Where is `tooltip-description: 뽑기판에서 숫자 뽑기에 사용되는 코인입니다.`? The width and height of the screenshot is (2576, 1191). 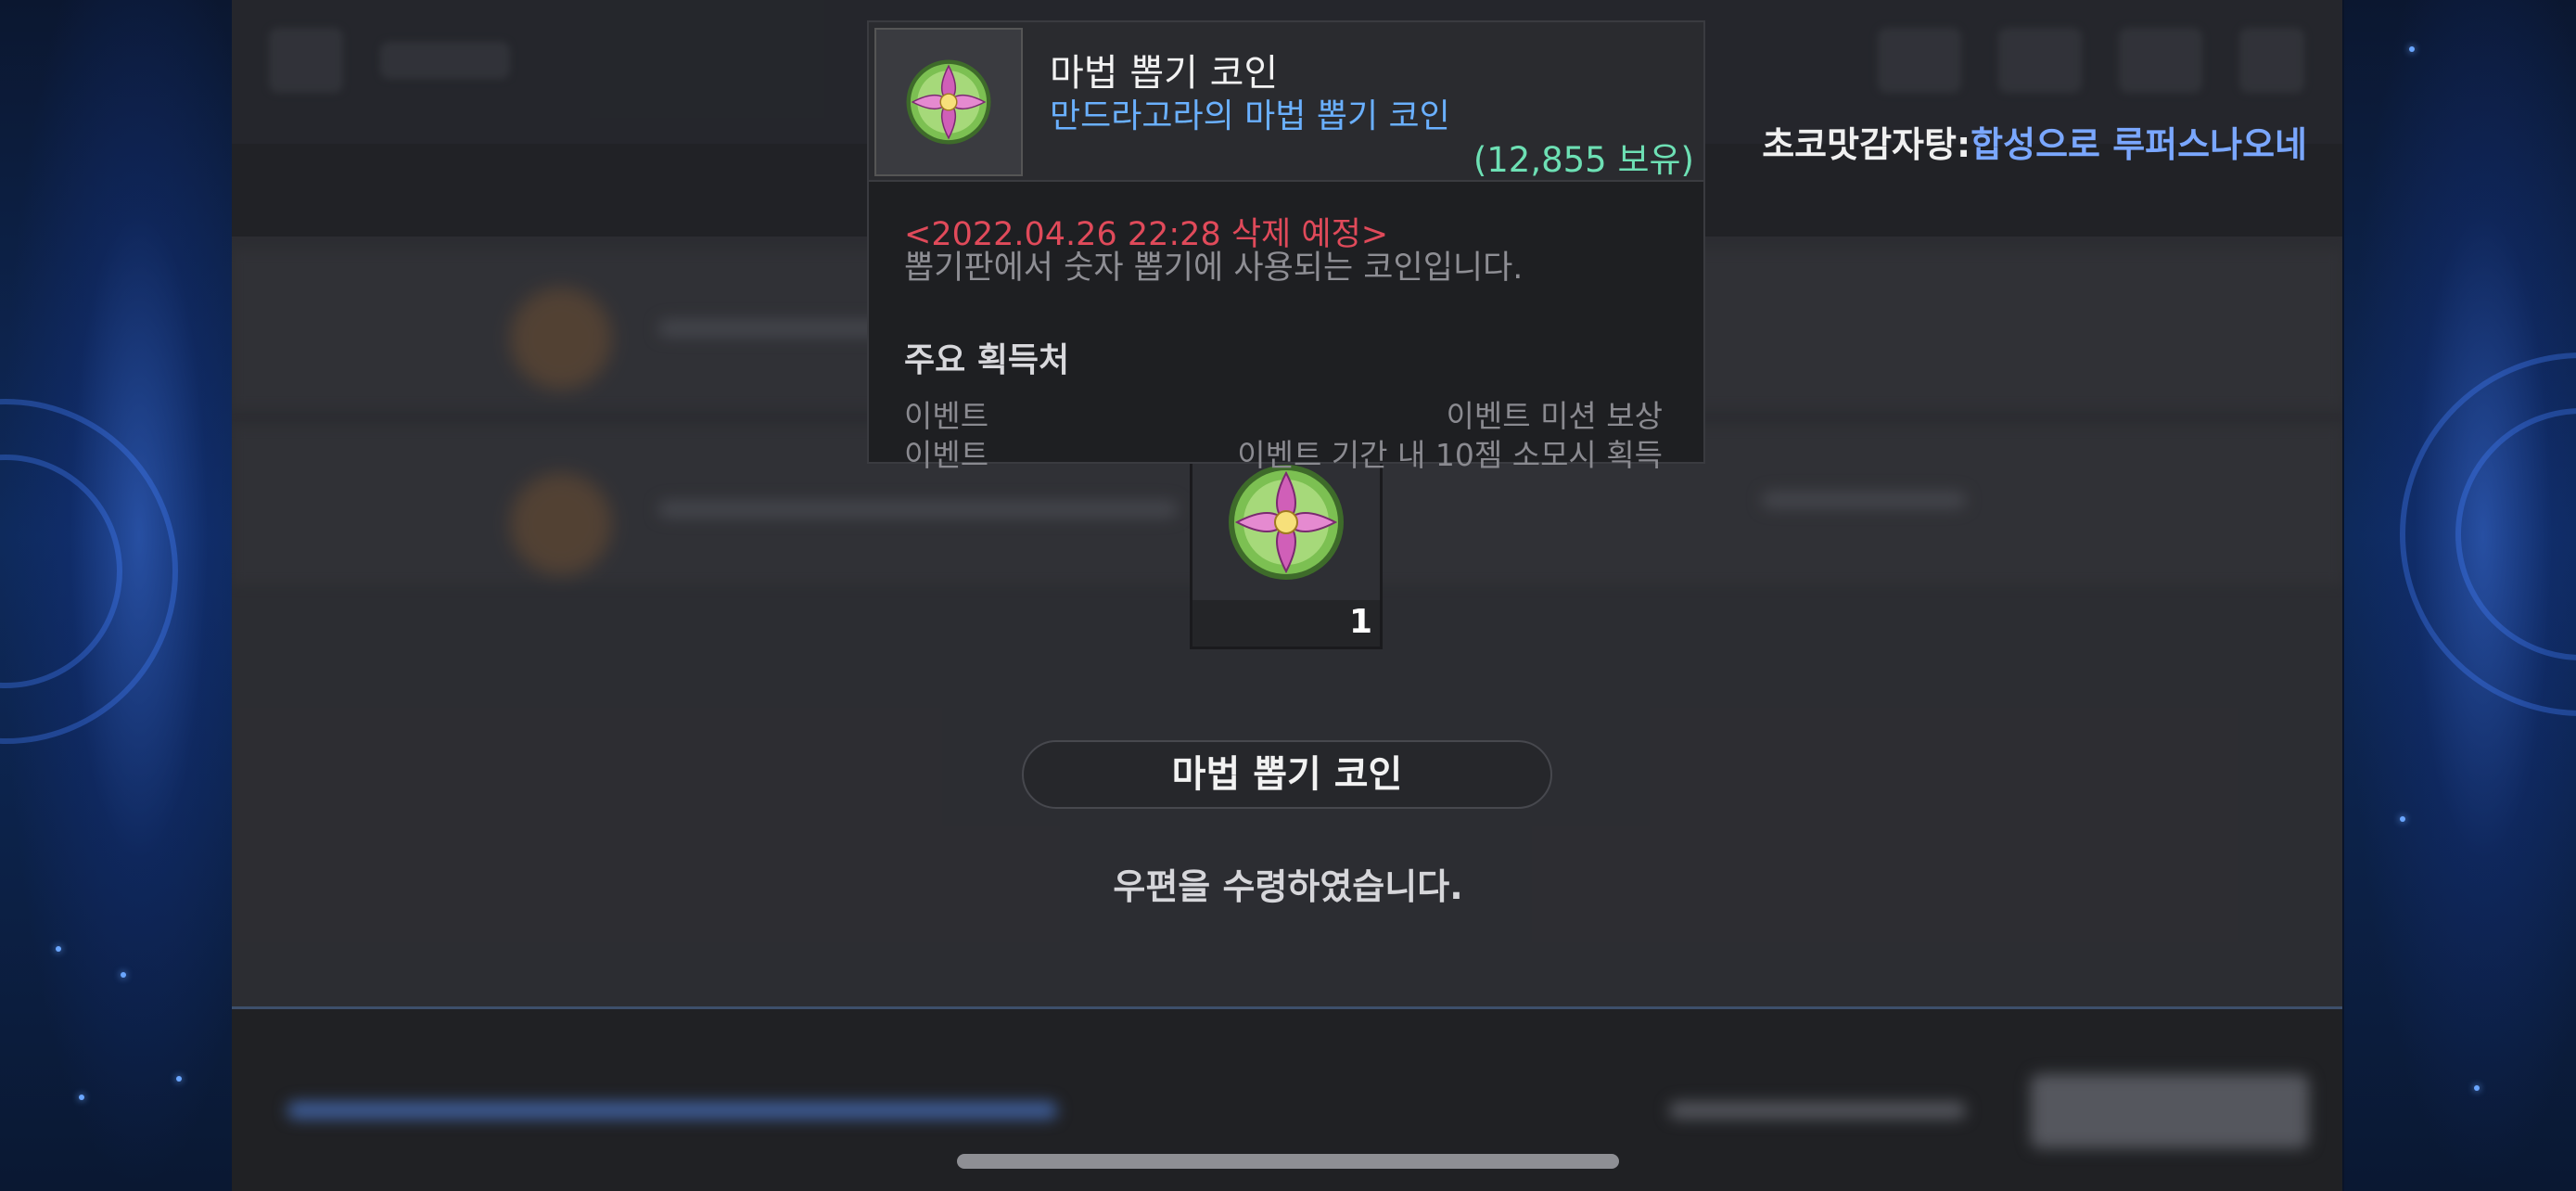
tooltip-description: 뽑기판에서 숫자 뽑기에 사용되는 코인입니다. is located at coordinates (1214, 268).